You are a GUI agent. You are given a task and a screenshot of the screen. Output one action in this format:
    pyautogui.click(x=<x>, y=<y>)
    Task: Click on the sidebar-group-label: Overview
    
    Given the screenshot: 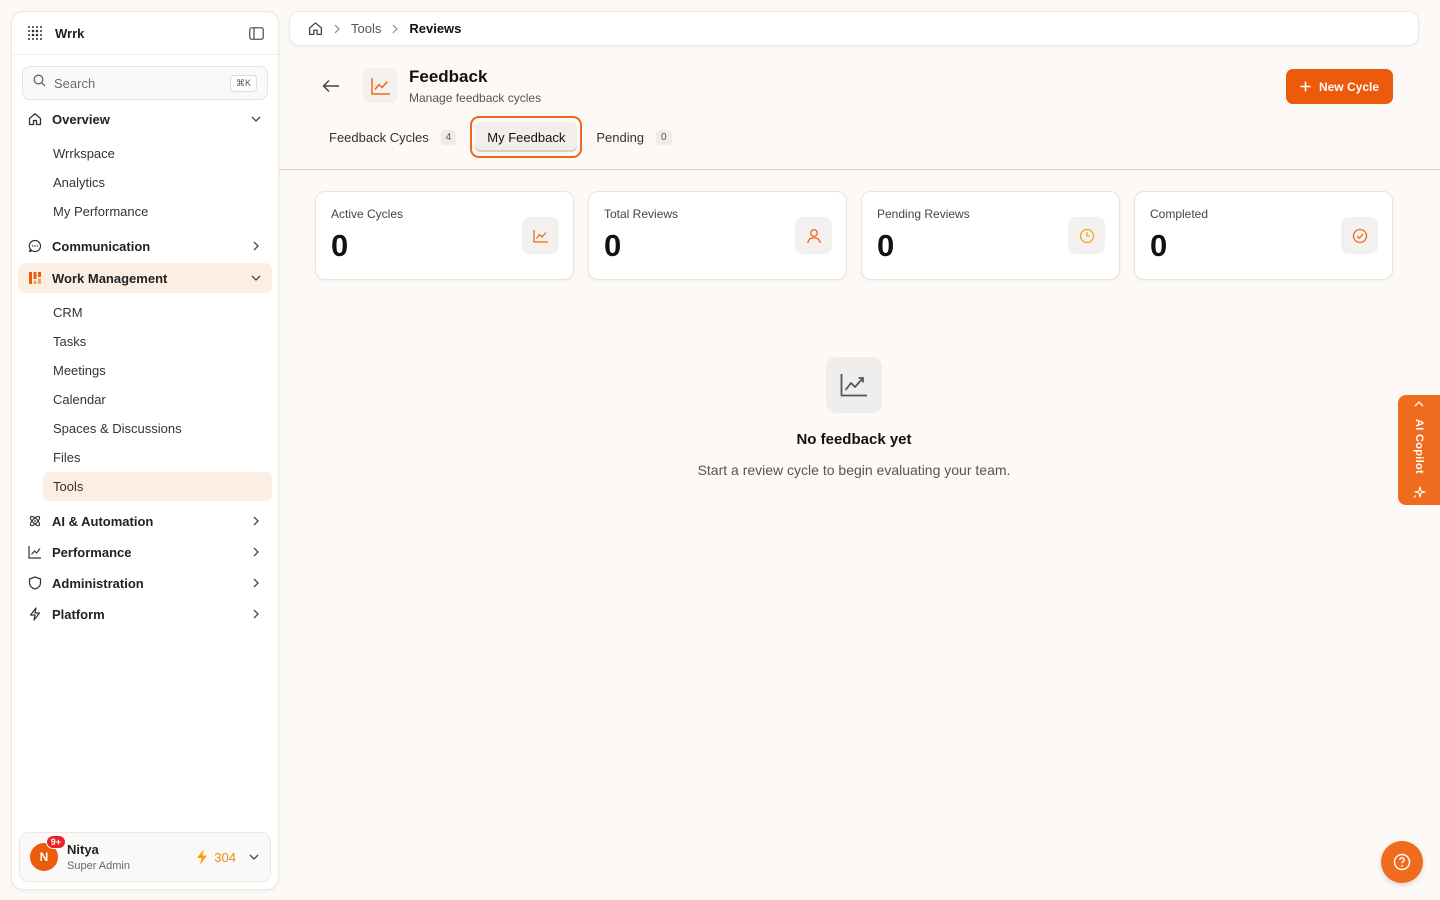 What is the action you would take?
    pyautogui.click(x=81, y=119)
    